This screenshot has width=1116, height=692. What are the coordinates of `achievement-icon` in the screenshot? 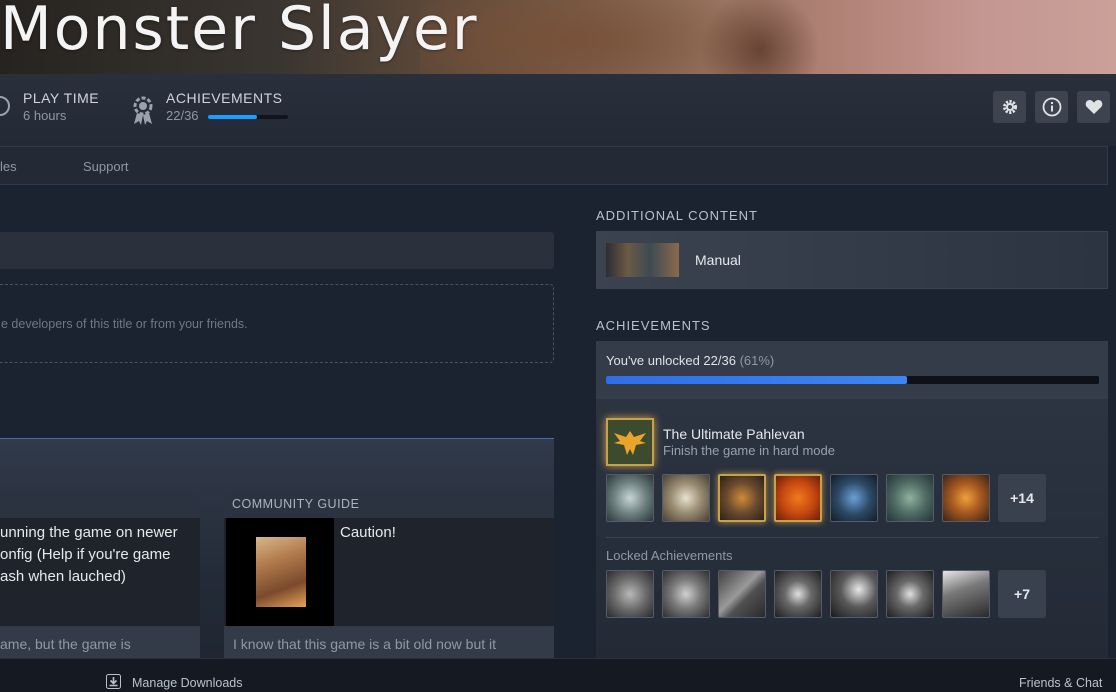 It's located at (143, 110).